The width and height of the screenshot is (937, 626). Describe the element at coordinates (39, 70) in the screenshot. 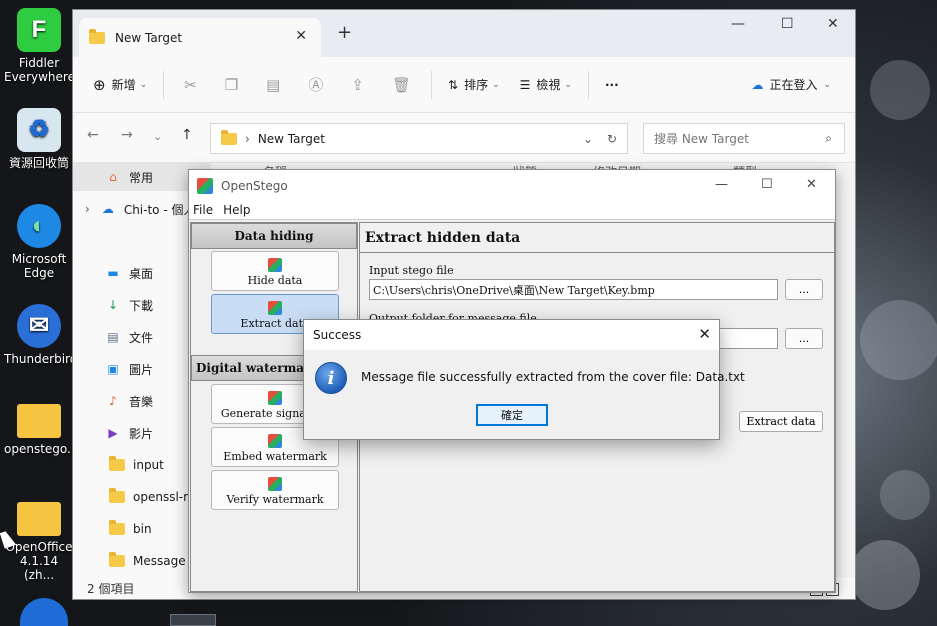

I see `desktop-icon-label: Fiddler Everywhere` at that location.